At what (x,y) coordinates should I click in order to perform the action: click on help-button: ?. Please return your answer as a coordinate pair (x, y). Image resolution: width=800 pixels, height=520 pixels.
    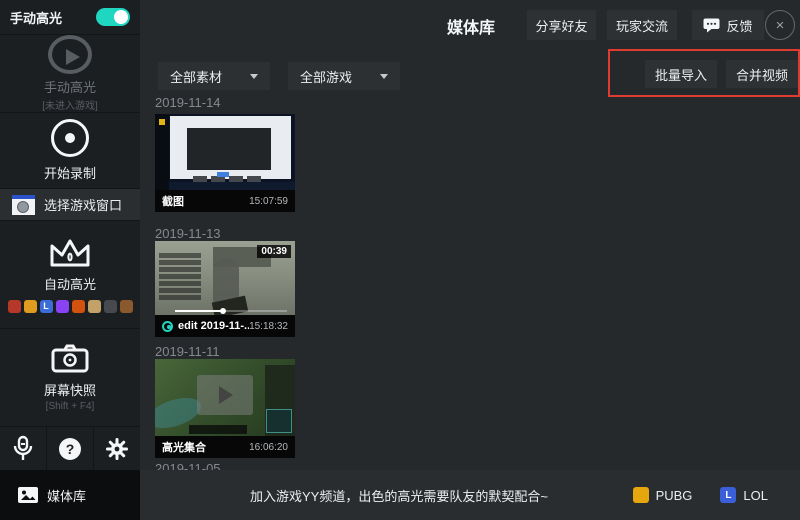
    Looking at the image, I should click on (69, 448).